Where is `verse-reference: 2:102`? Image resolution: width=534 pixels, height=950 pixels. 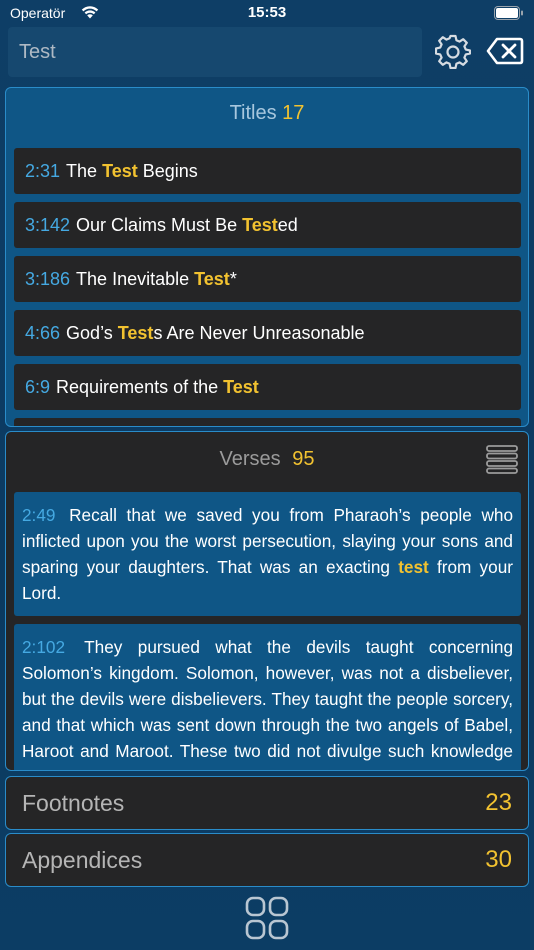
verse-reference: 2:102 is located at coordinates (44, 647).